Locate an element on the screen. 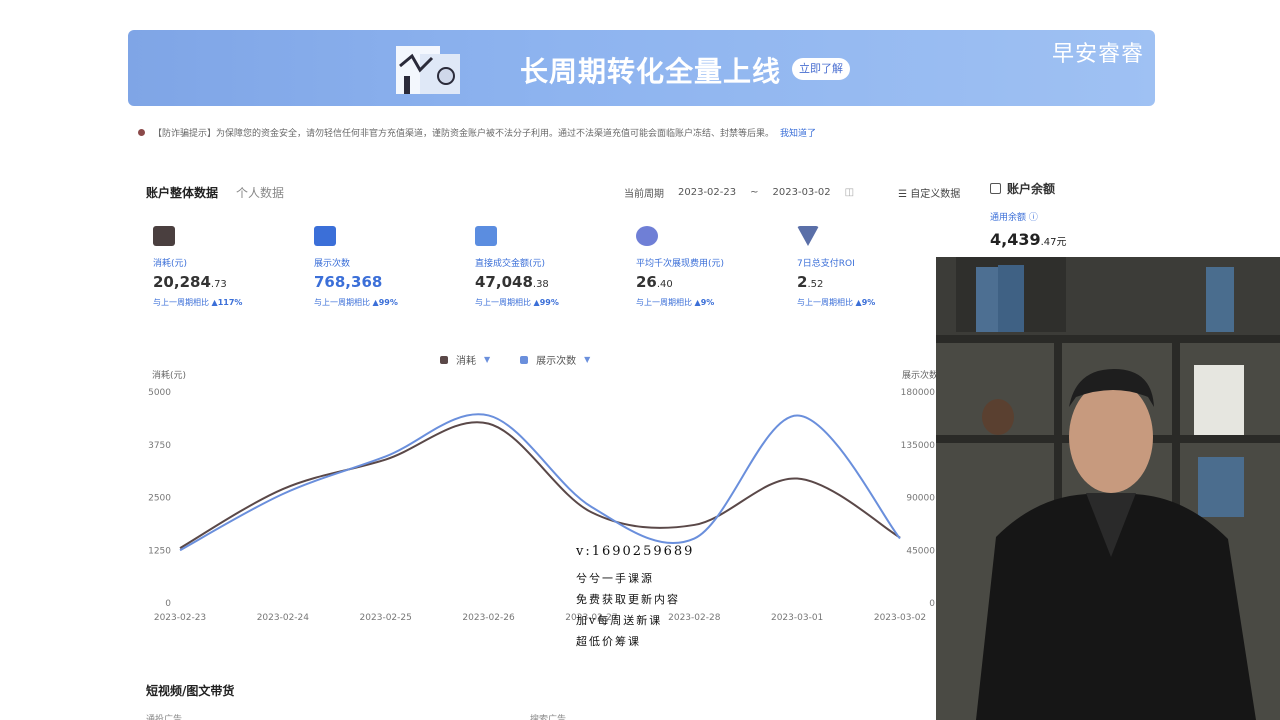 The image size is (1280, 720). metric-value-int: 26 is located at coordinates (646, 282).